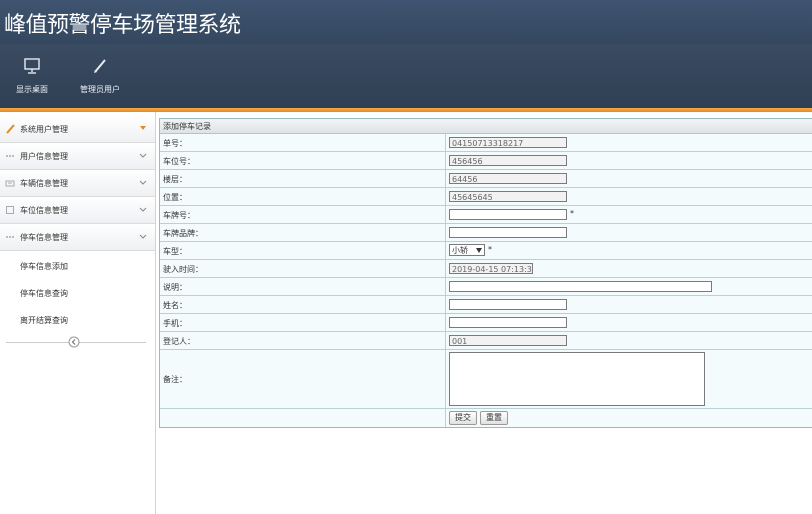  What do you see at coordinates (175, 179) in the screenshot?
I see `field-label: 楼层：` at bounding box center [175, 179].